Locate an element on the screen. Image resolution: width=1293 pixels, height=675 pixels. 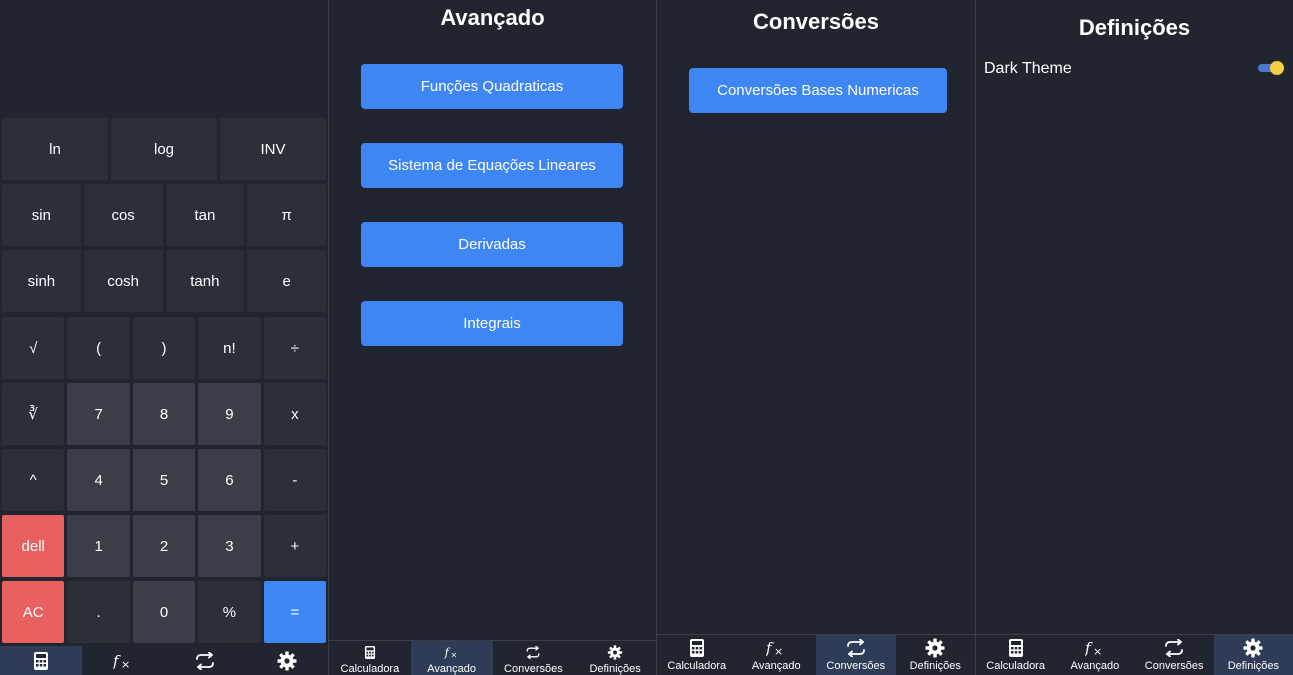
key-delete: dell is located at coordinates (33, 546).